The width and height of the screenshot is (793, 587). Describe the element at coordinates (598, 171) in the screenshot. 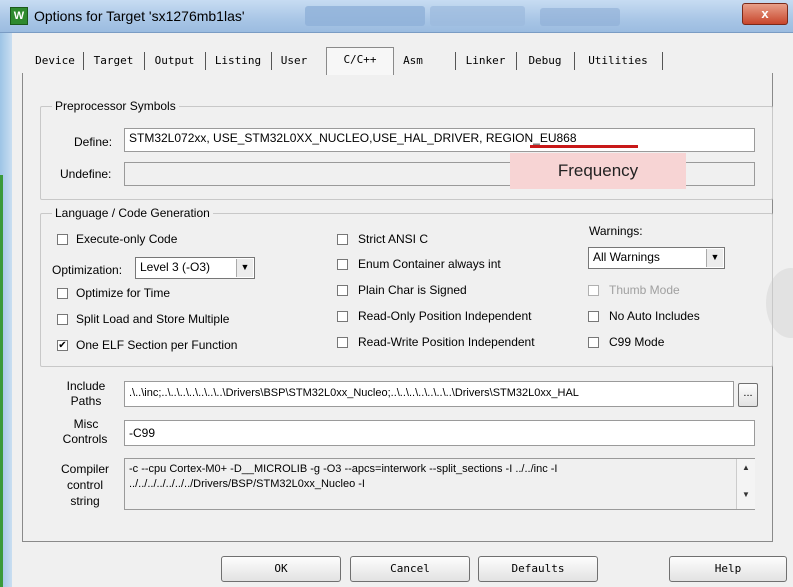

I see `frequency-annotation: Frequency` at that location.